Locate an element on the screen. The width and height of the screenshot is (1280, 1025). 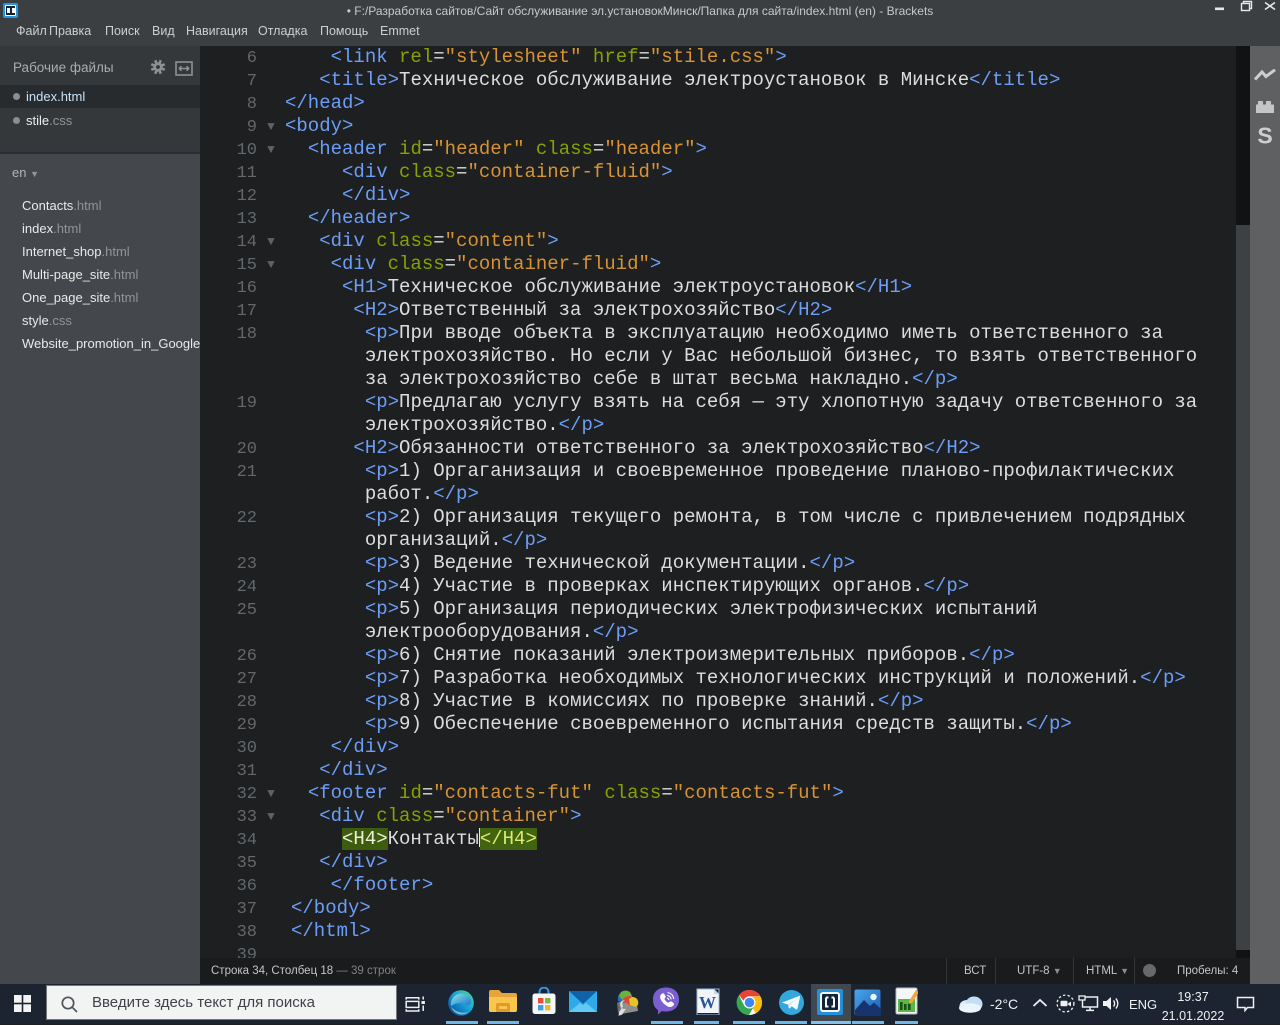
svg-text: S is located at coordinates (1264, 136).